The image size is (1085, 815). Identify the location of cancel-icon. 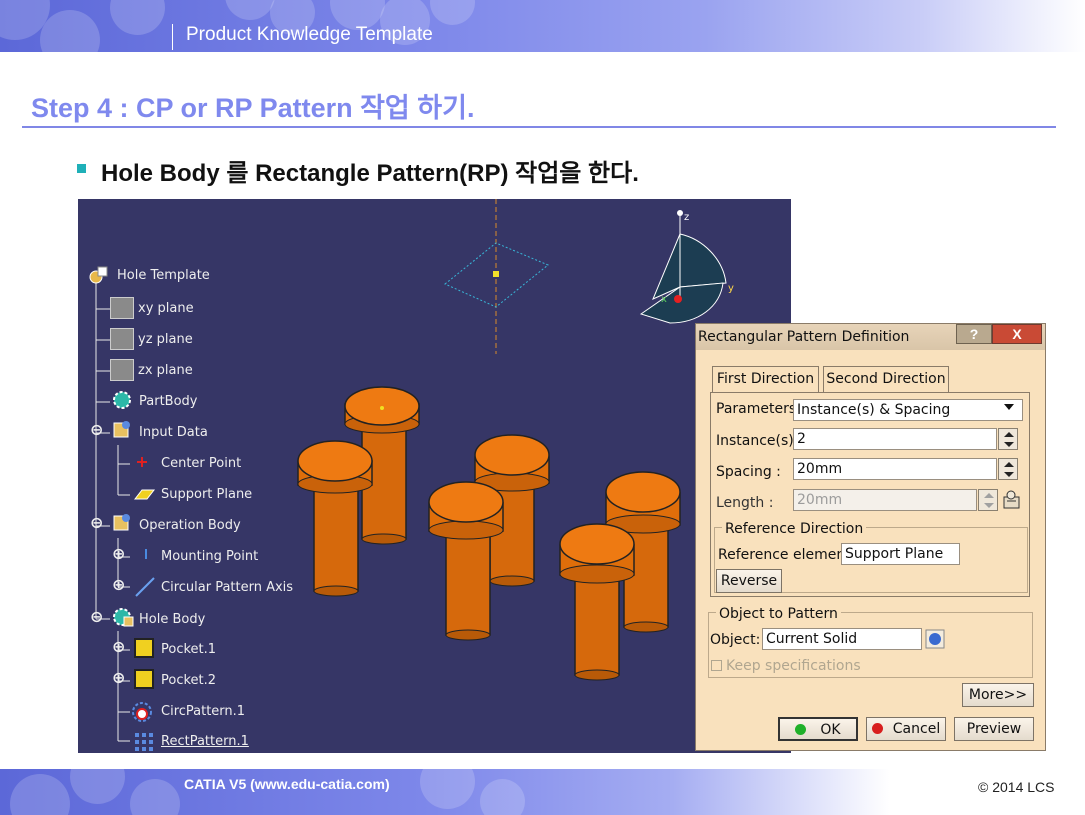
(877, 728).